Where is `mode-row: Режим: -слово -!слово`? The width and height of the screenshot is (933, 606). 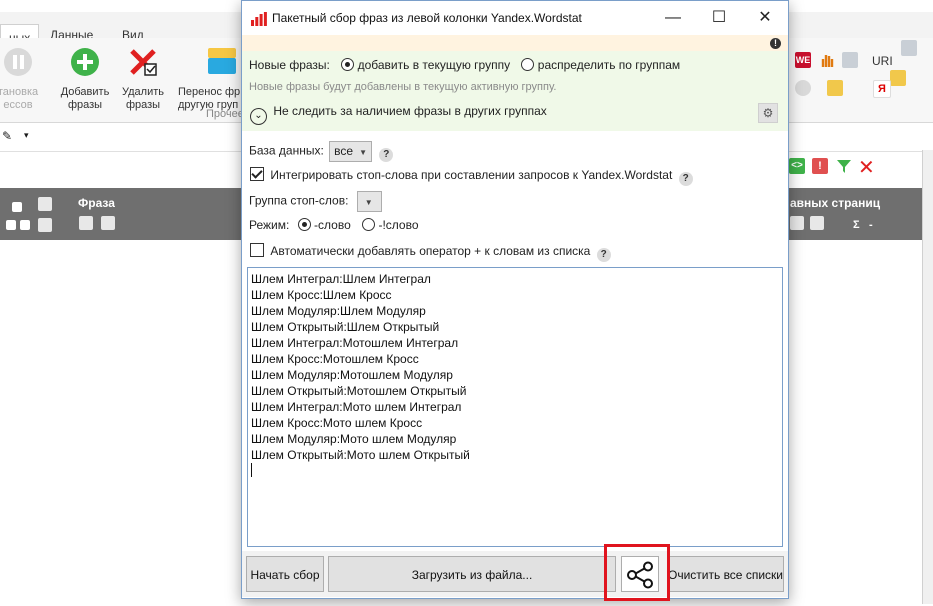
mode-row: Режим: -слово -!слово is located at coordinates (334, 225).